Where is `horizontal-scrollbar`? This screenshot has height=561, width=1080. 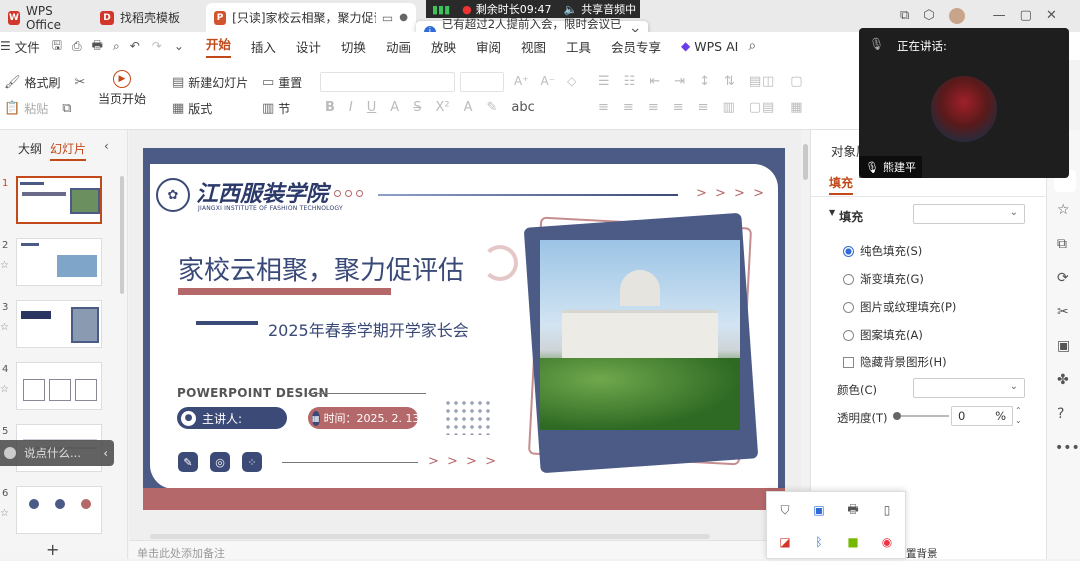
horizontal-scrollbar is located at coordinates (430, 536).